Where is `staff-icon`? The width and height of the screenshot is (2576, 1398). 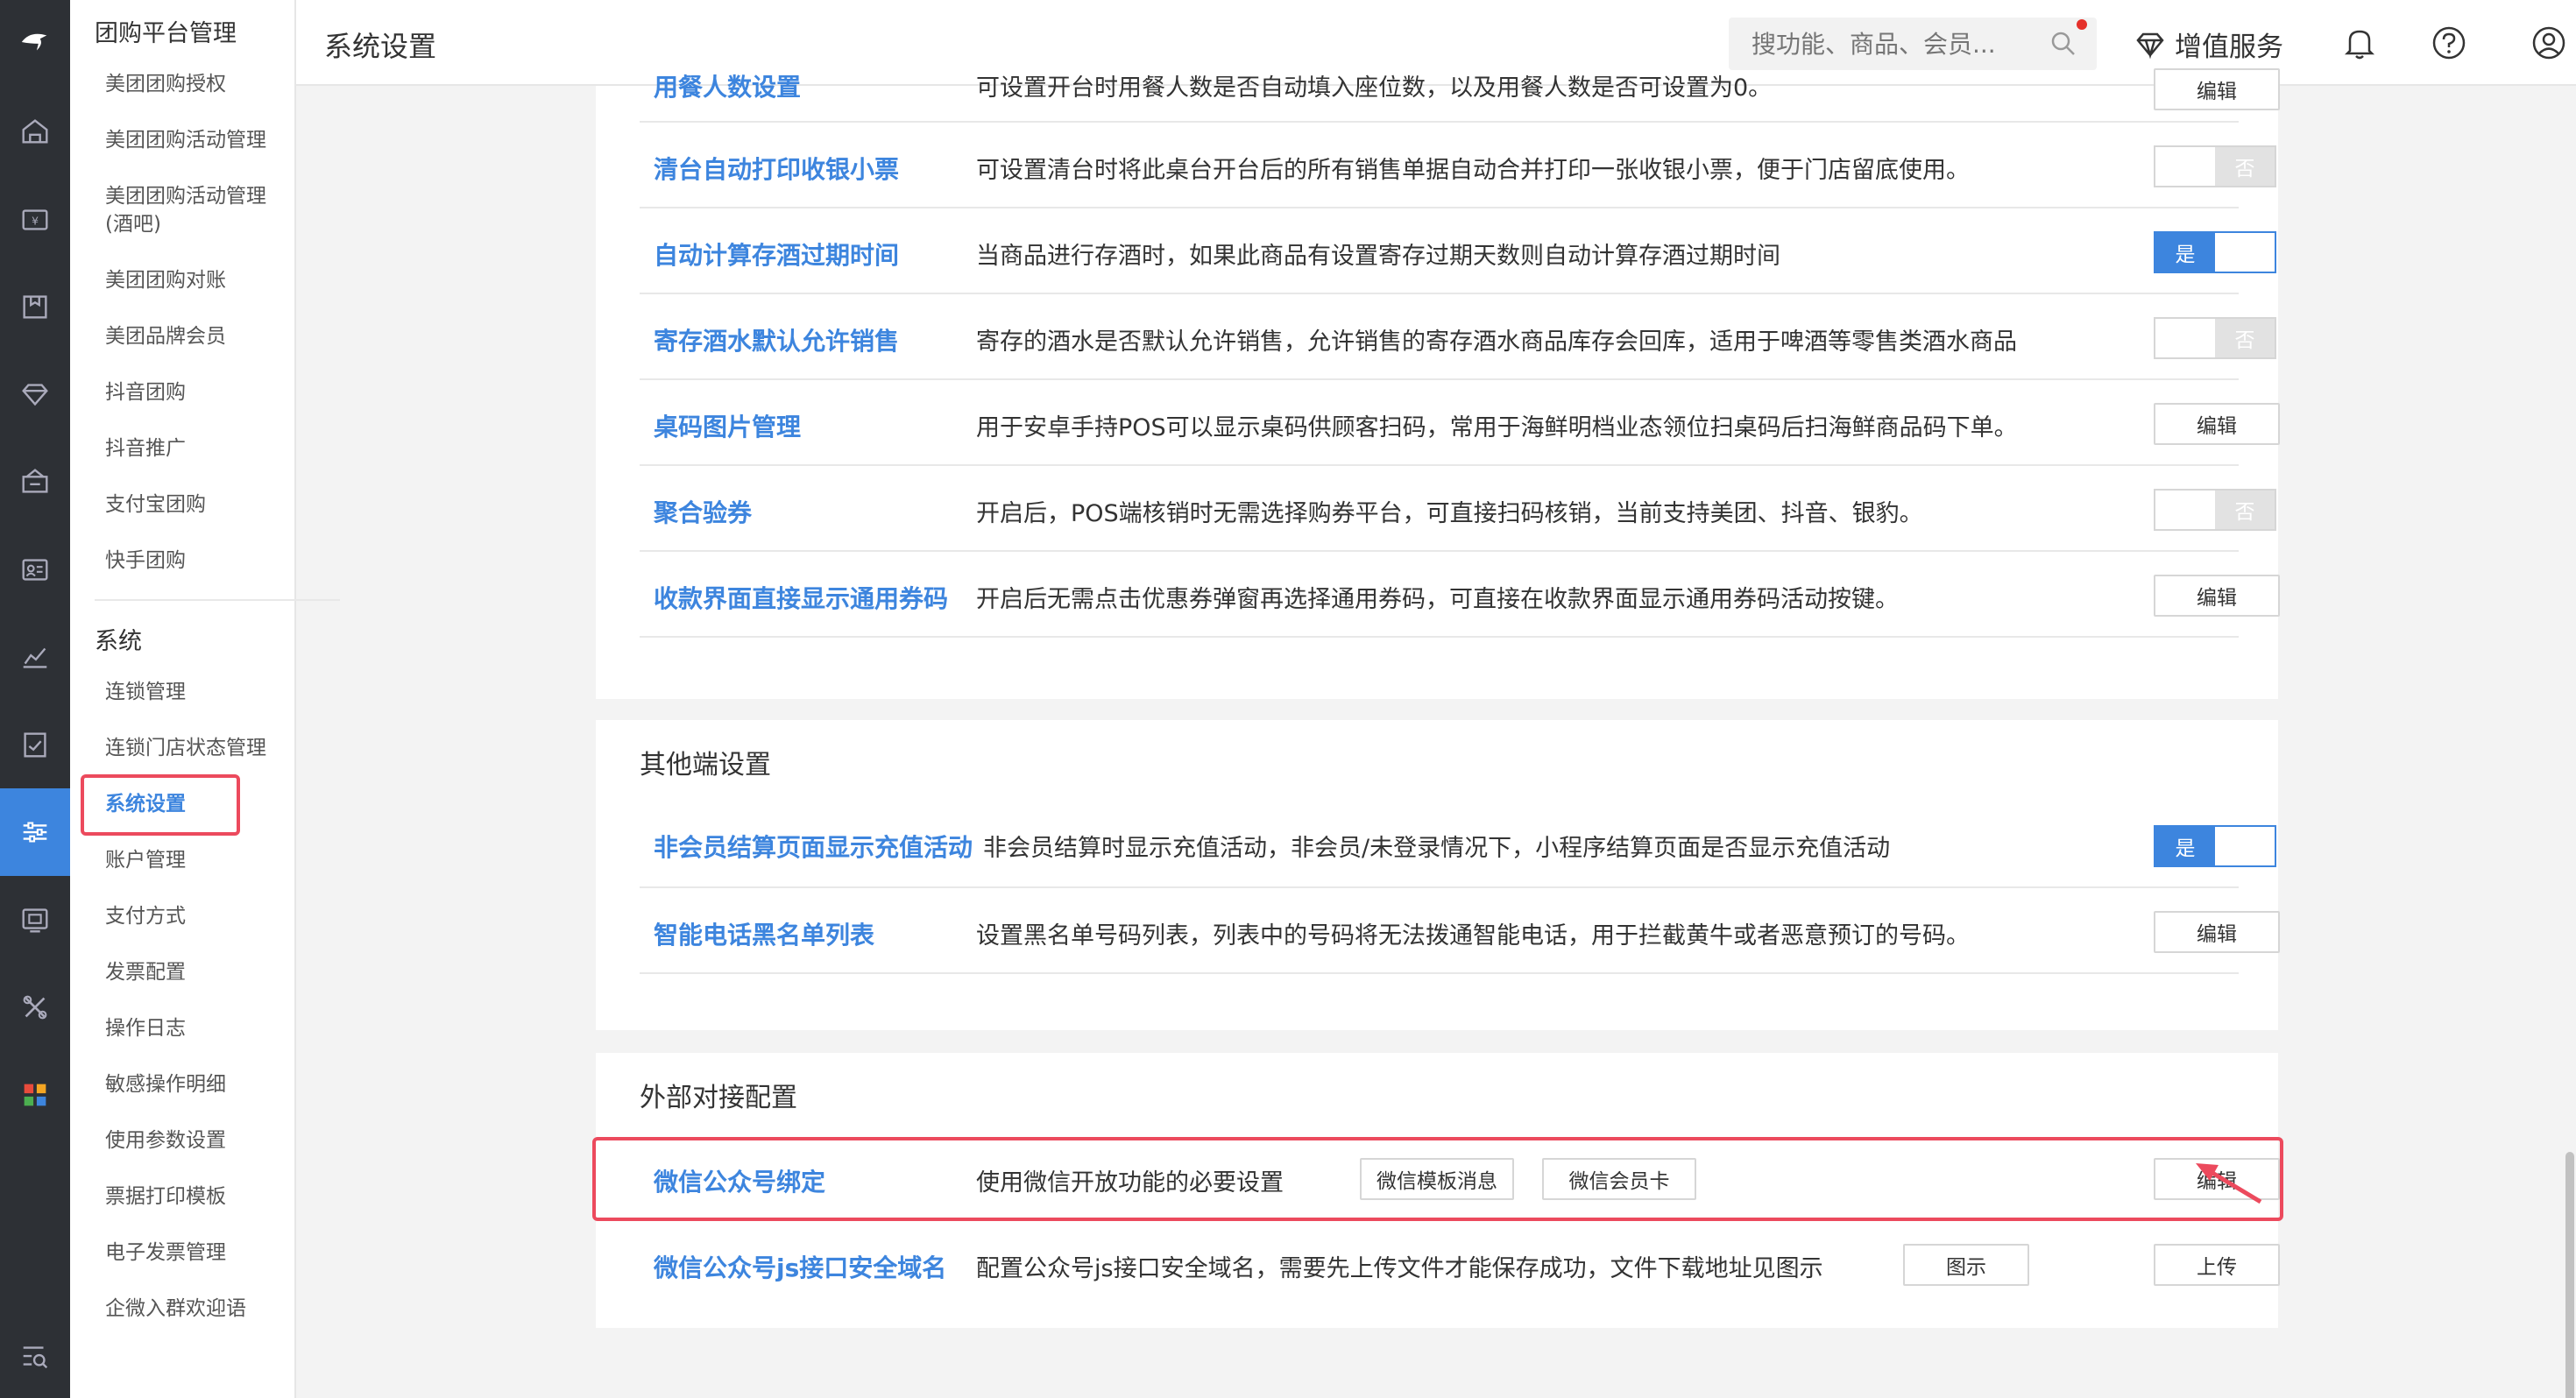
staff-icon is located at coordinates (35, 569).